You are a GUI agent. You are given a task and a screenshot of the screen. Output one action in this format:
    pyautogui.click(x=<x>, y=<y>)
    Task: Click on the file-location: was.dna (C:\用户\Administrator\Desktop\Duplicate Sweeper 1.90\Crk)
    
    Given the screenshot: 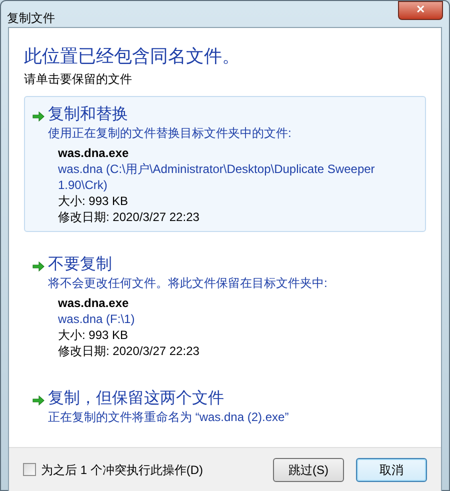 What is the action you would take?
    pyautogui.click(x=217, y=177)
    